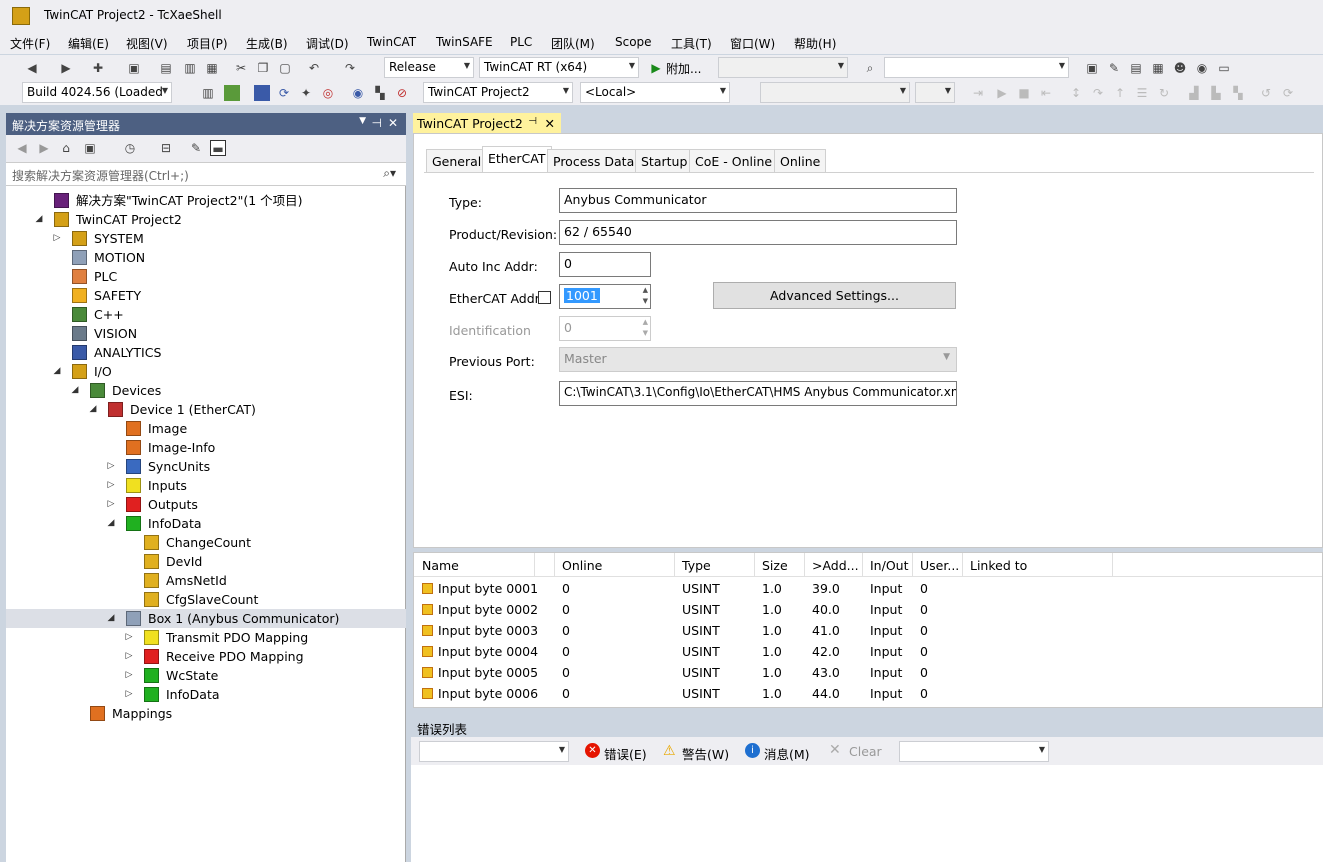  Describe the element at coordinates (206, 713) in the screenshot. I see `tree-item: Mappings` at that location.